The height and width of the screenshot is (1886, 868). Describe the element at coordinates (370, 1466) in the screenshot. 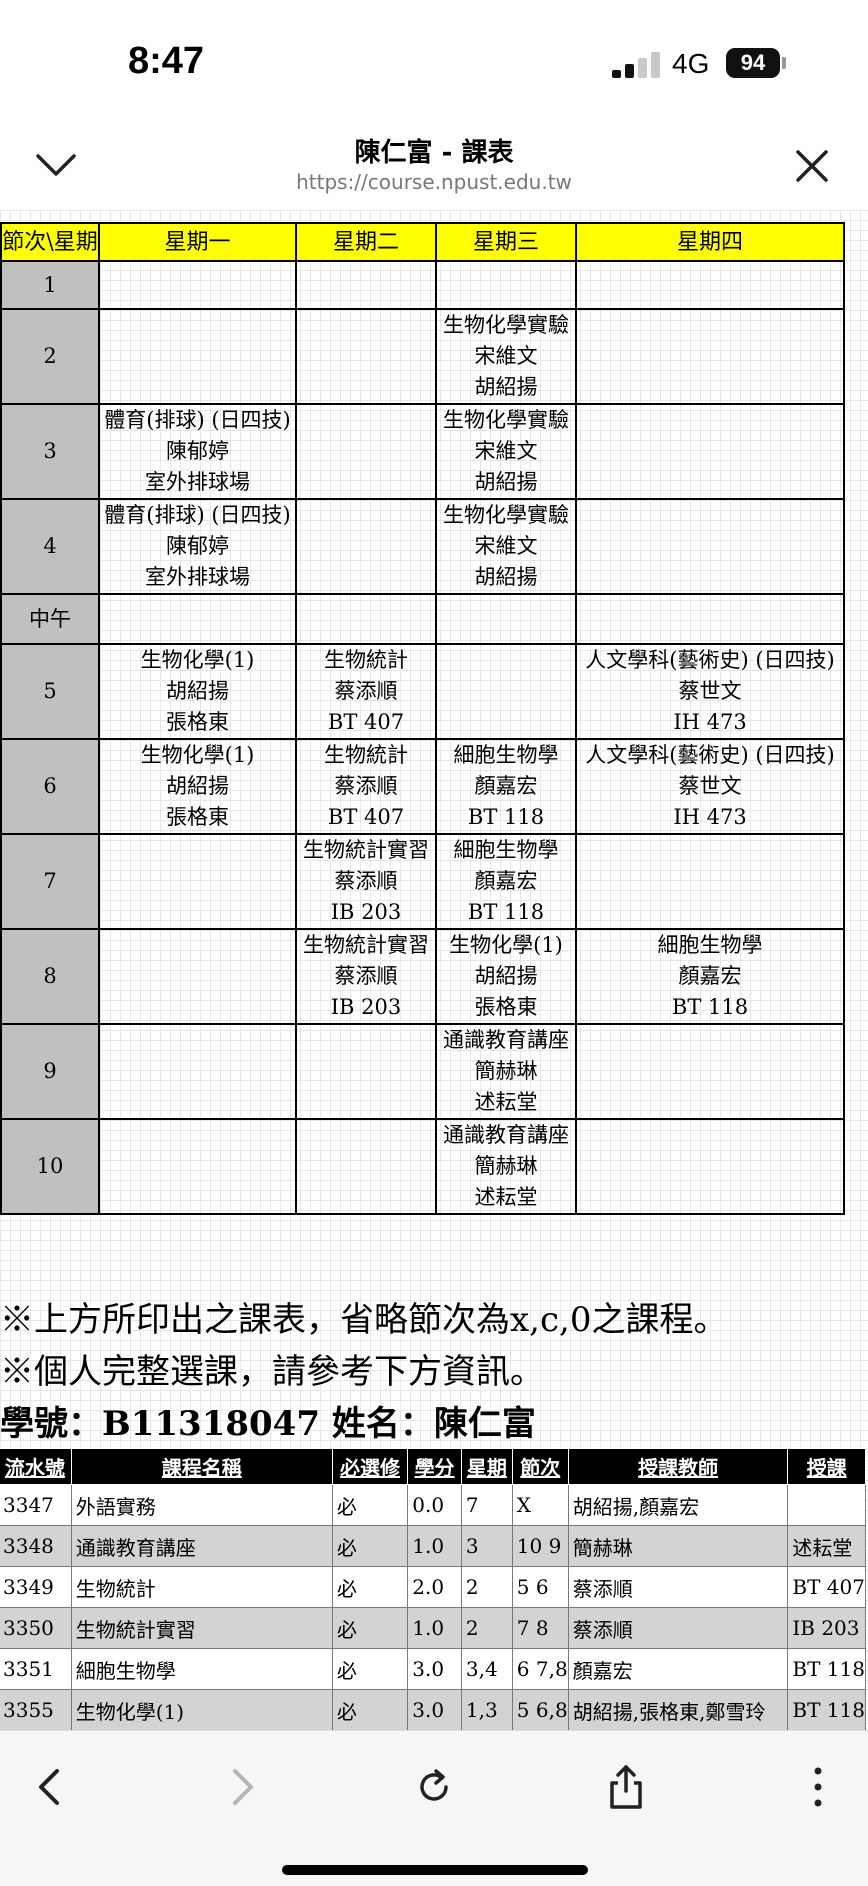

I see `course-header-cell: 必選修` at that location.